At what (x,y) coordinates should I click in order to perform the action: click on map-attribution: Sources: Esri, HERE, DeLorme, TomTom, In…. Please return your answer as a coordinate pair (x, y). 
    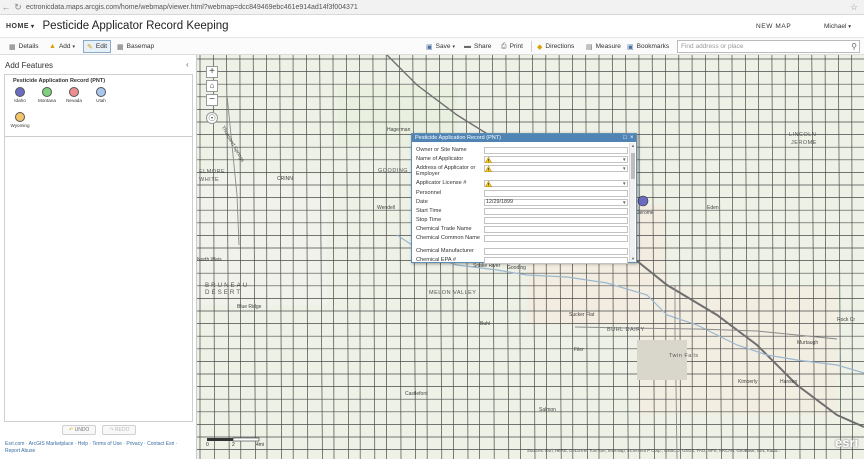
    Looking at the image, I should click on (654, 450).